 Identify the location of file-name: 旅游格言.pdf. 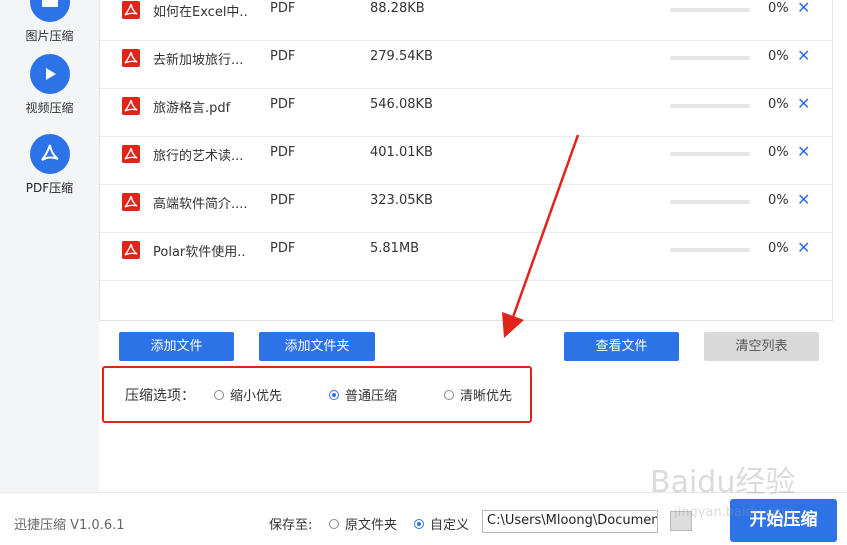
(192, 108).